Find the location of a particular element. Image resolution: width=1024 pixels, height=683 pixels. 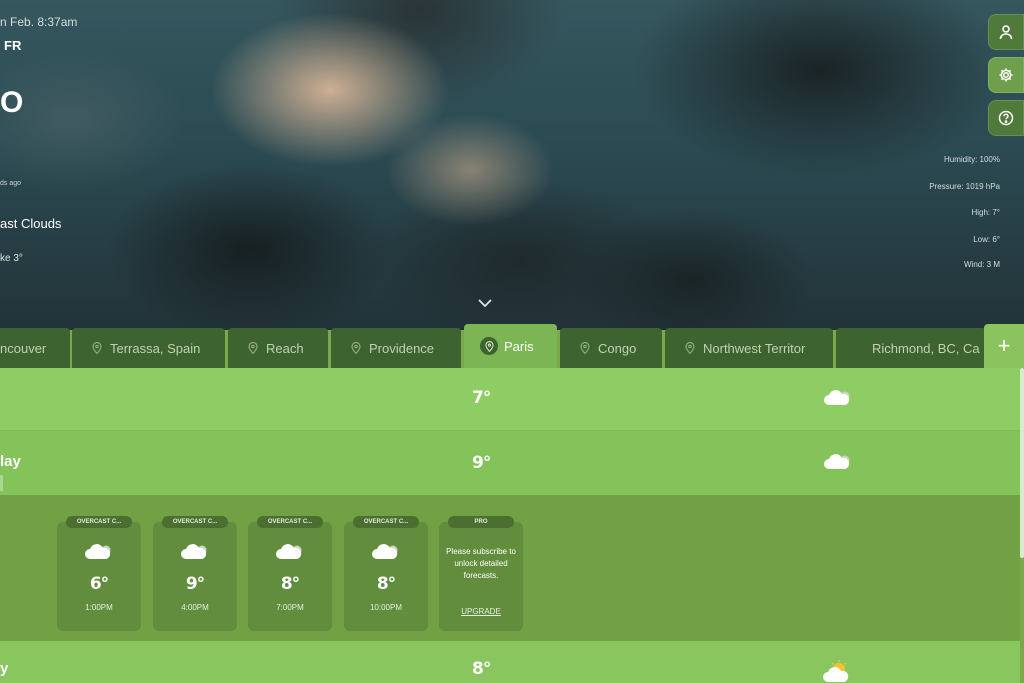

current-temperature: O is located at coordinates (12, 102).